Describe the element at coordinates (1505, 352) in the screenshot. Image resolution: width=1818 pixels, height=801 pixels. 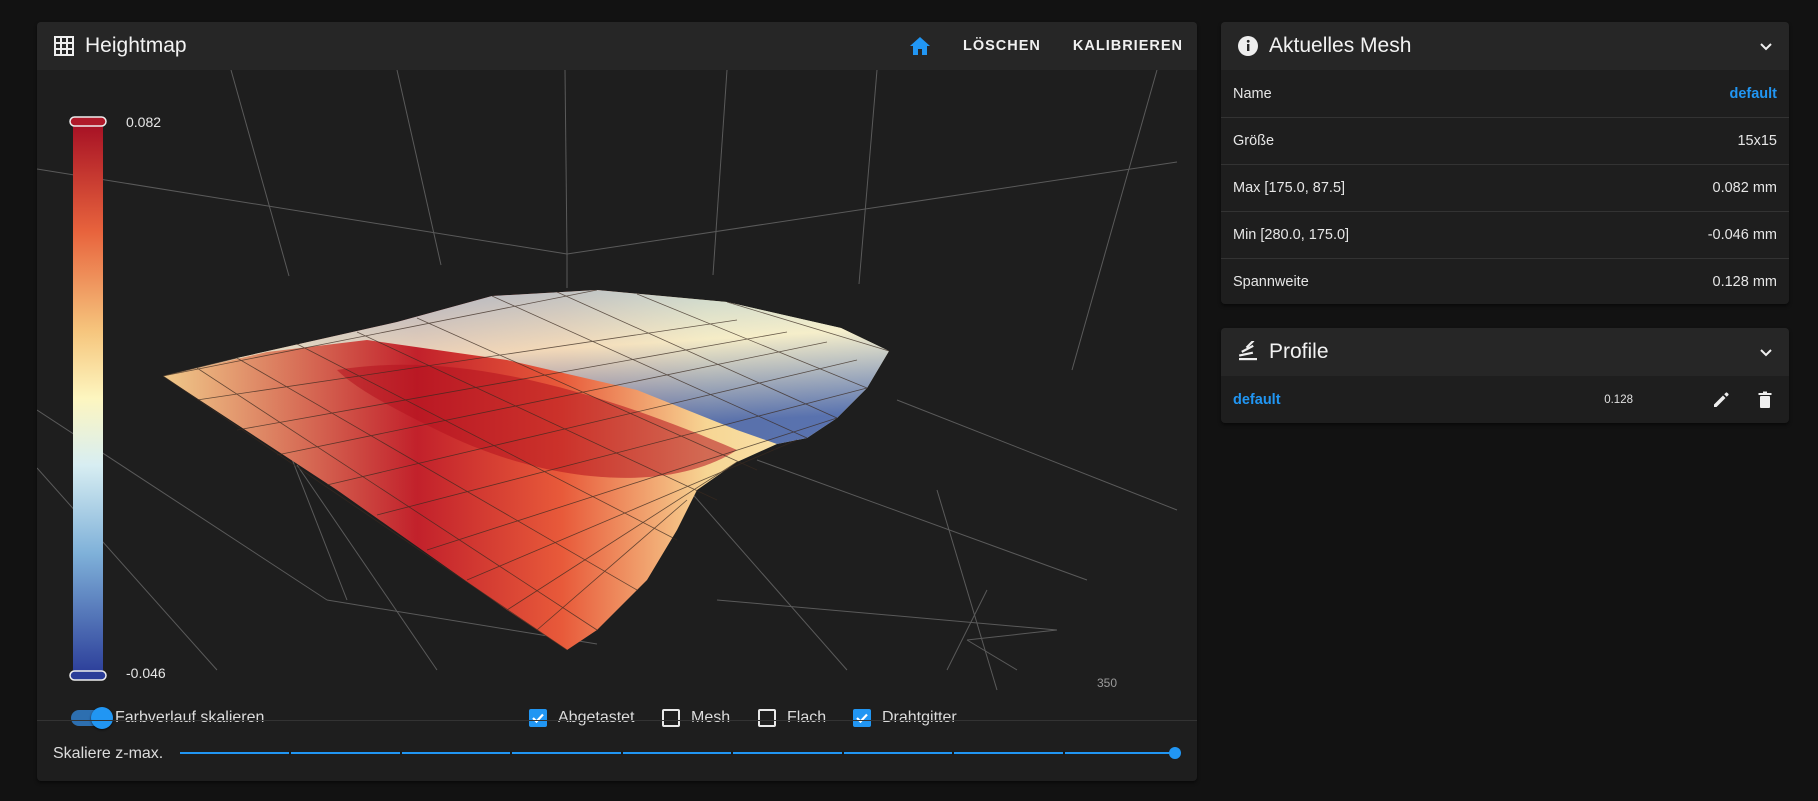
I see `profiles-header: Profile` at that location.